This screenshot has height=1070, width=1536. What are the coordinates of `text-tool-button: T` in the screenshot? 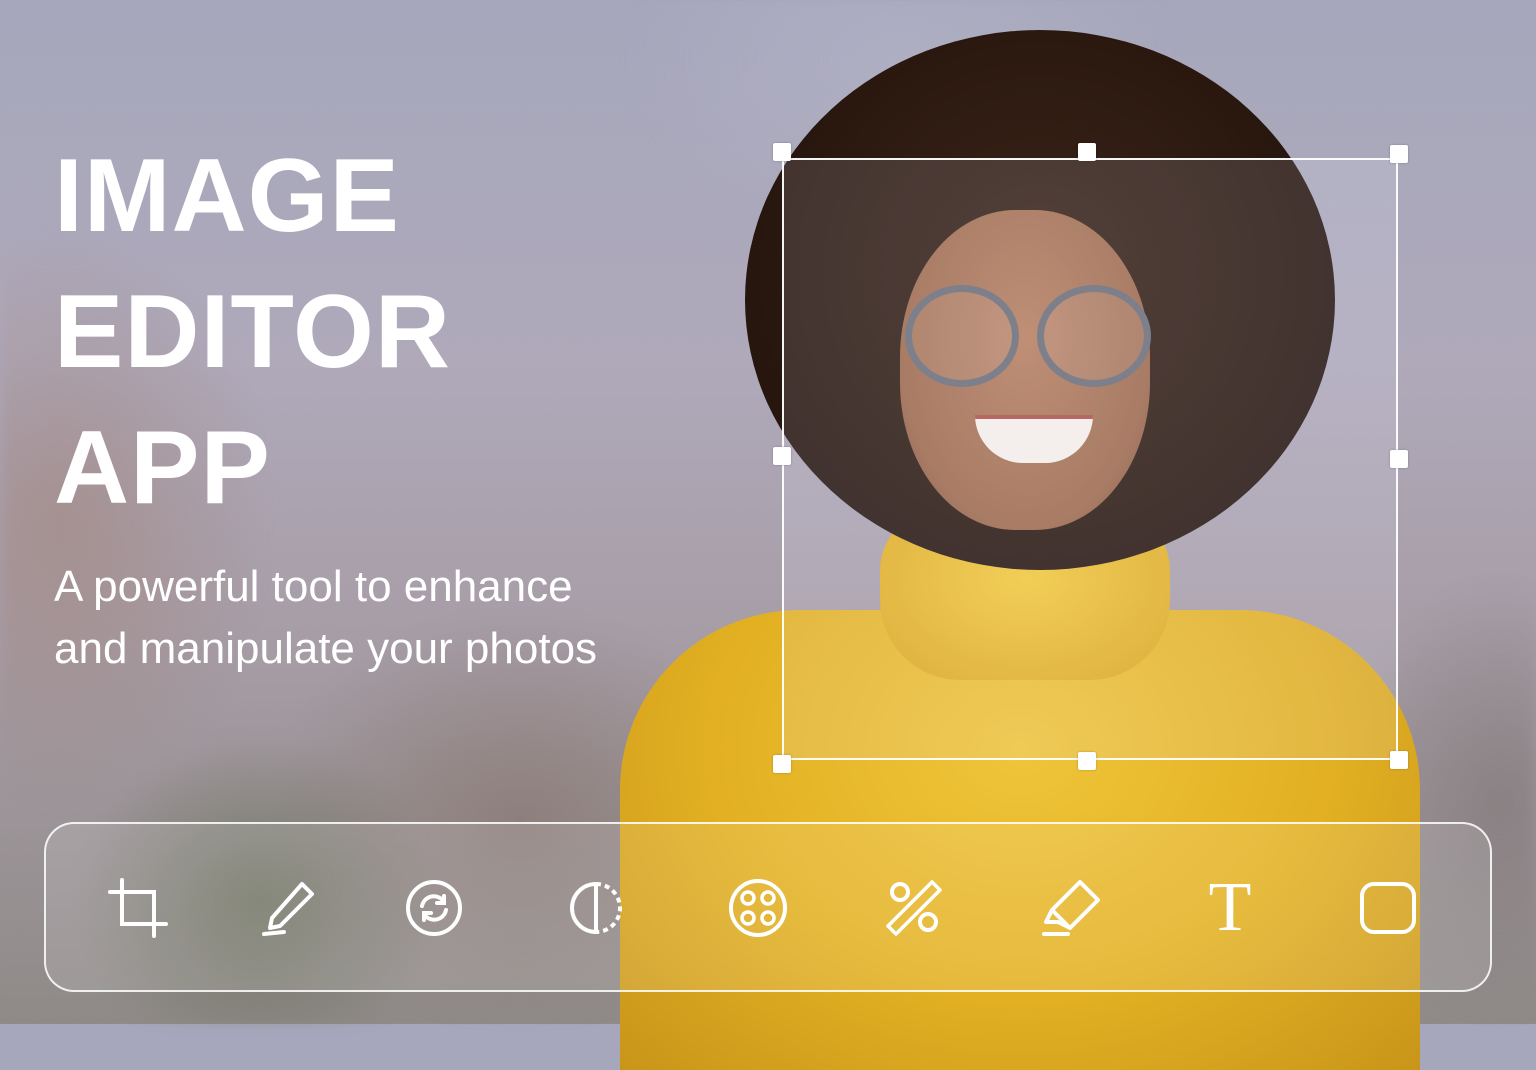 It's located at (1230, 908).